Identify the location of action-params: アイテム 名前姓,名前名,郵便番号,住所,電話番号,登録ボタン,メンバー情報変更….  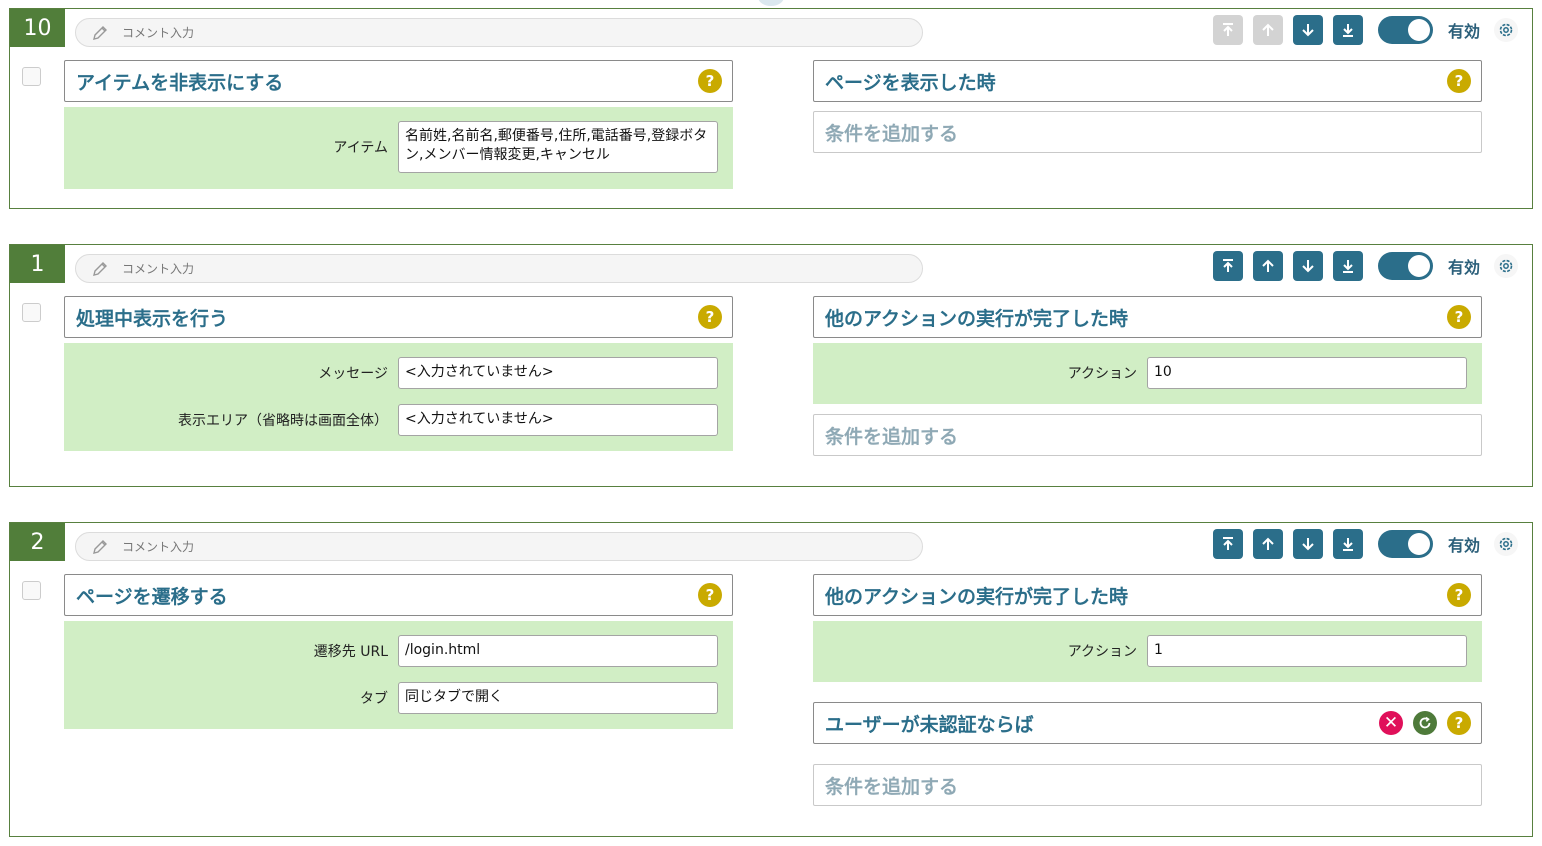
(398, 148).